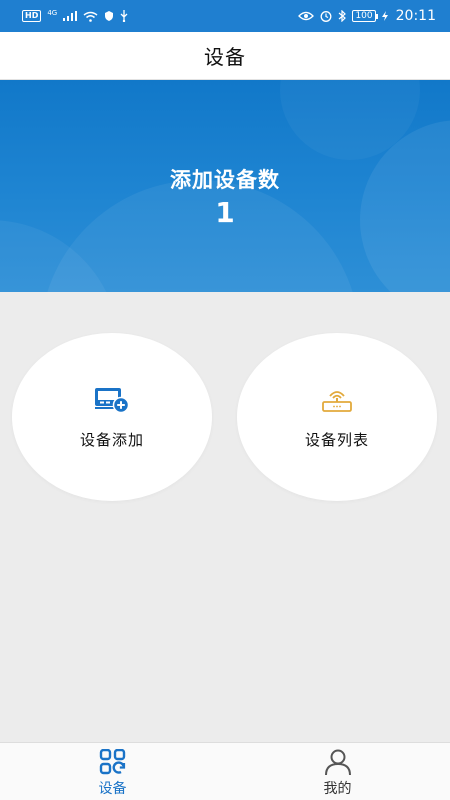 This screenshot has height=800, width=450. Describe the element at coordinates (52, 13) in the screenshot. I see `network-type: 4G` at that location.